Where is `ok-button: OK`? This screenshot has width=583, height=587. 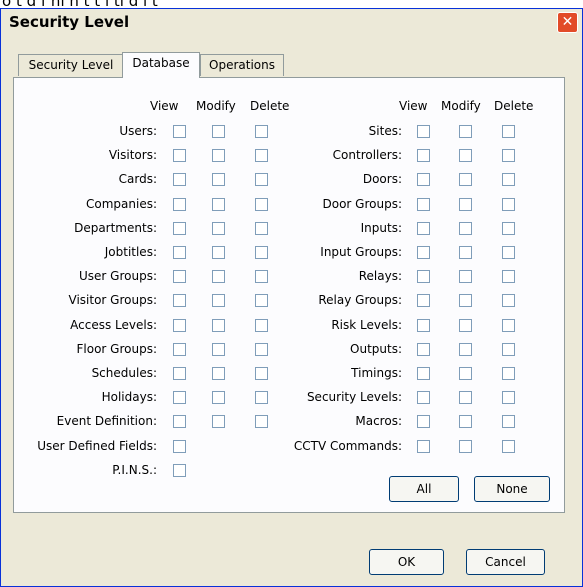
ok-button: OK is located at coordinates (406, 562).